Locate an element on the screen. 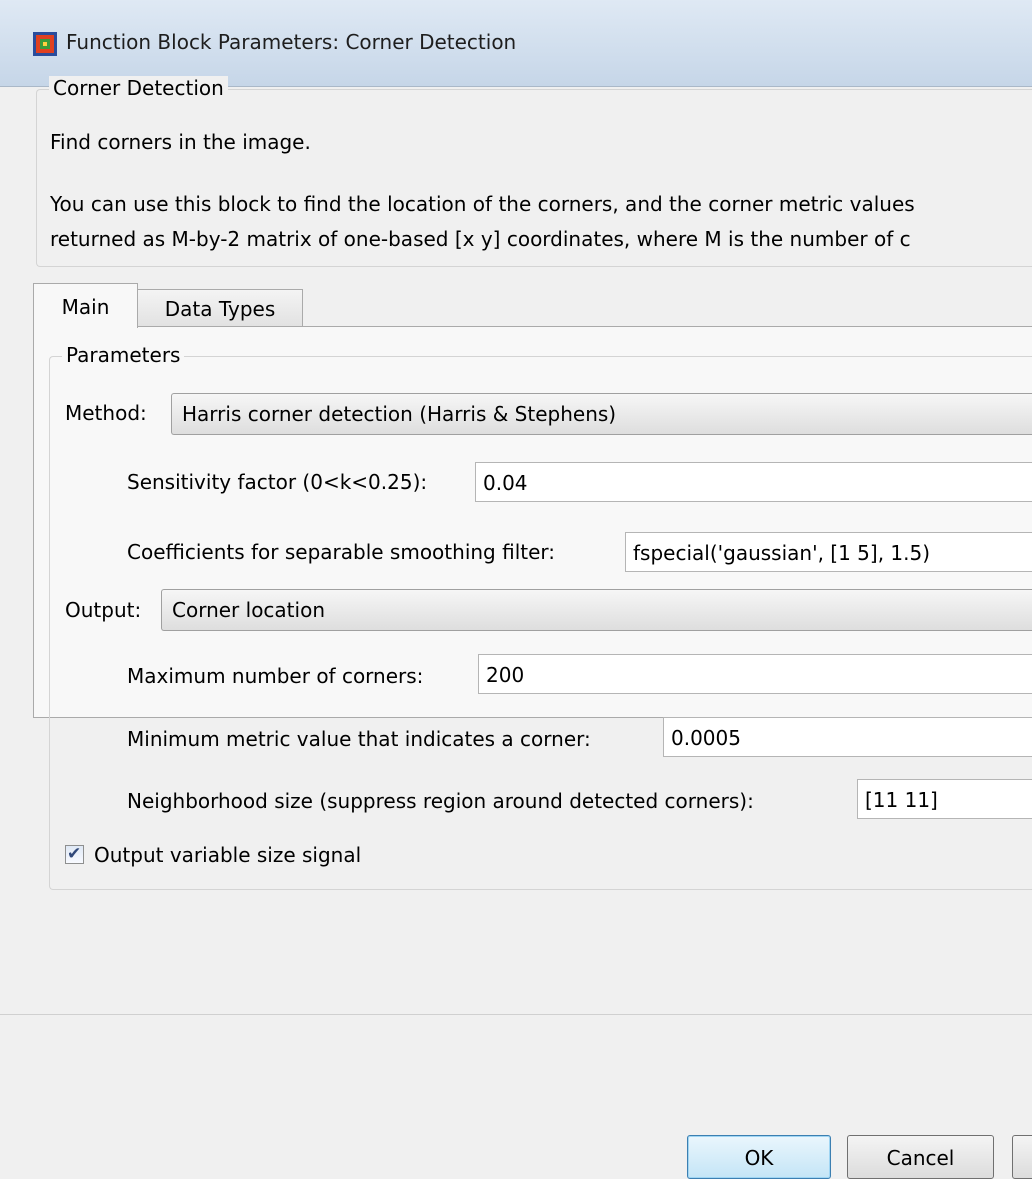 Image resolution: width=1032 pixels, height=1179 pixels. simulink-block-icon is located at coordinates (45, 44).